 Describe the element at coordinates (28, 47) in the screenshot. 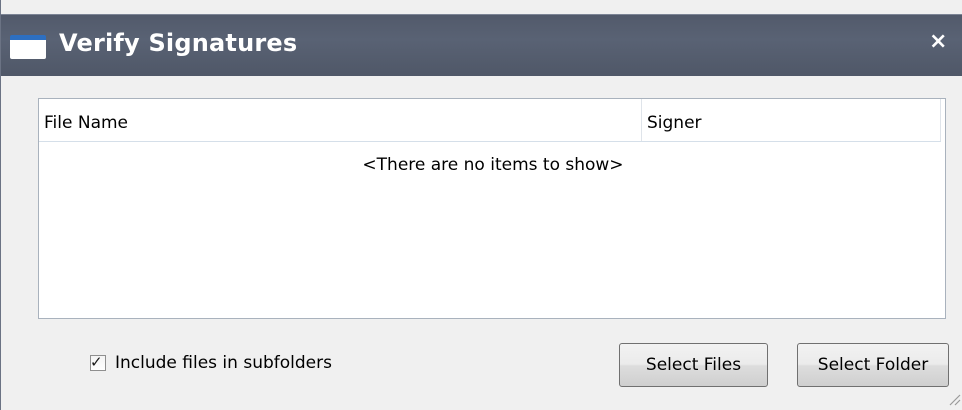

I see `window-icon` at that location.